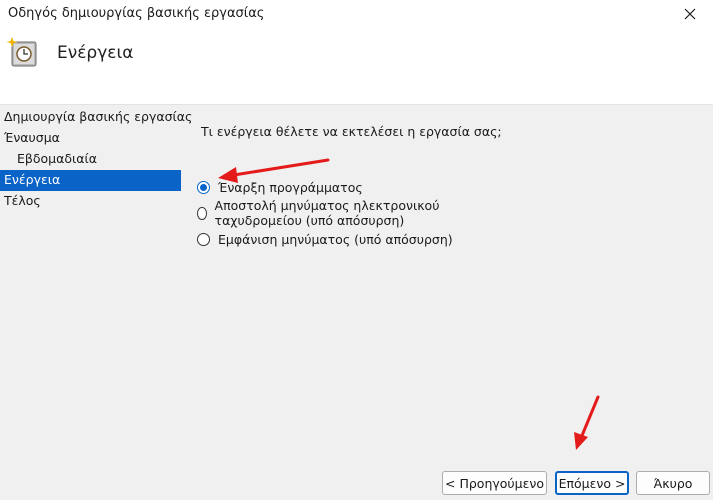 Image resolution: width=713 pixels, height=500 pixels. I want to click on radio-display-message, so click(203, 239).